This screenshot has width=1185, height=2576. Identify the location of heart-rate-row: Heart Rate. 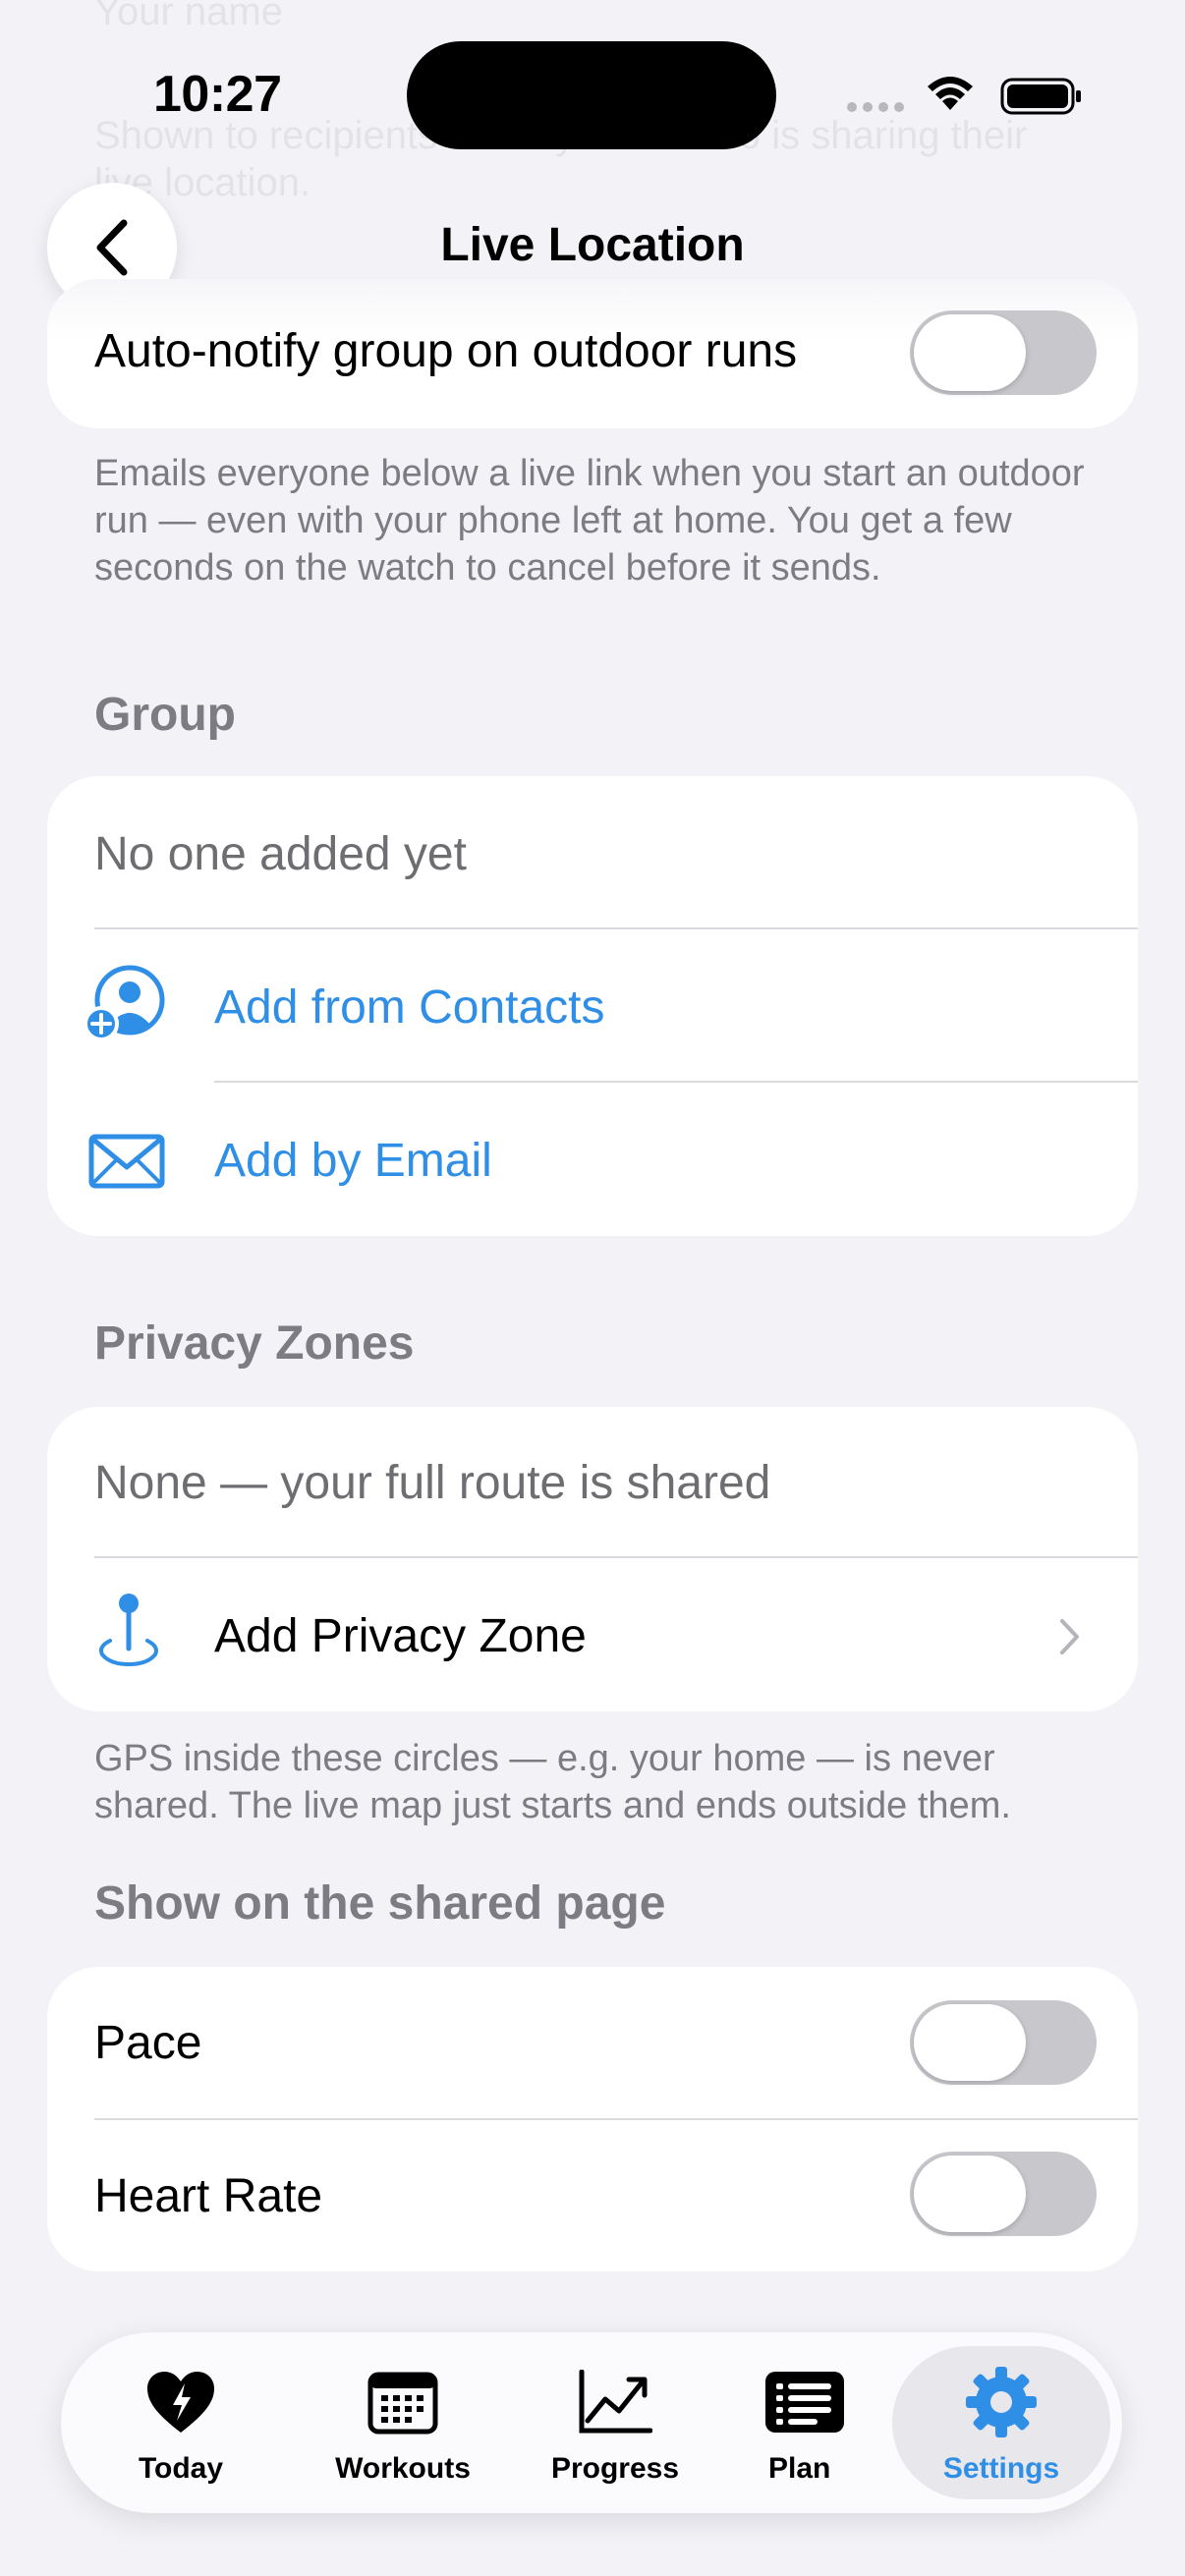
(592, 2195).